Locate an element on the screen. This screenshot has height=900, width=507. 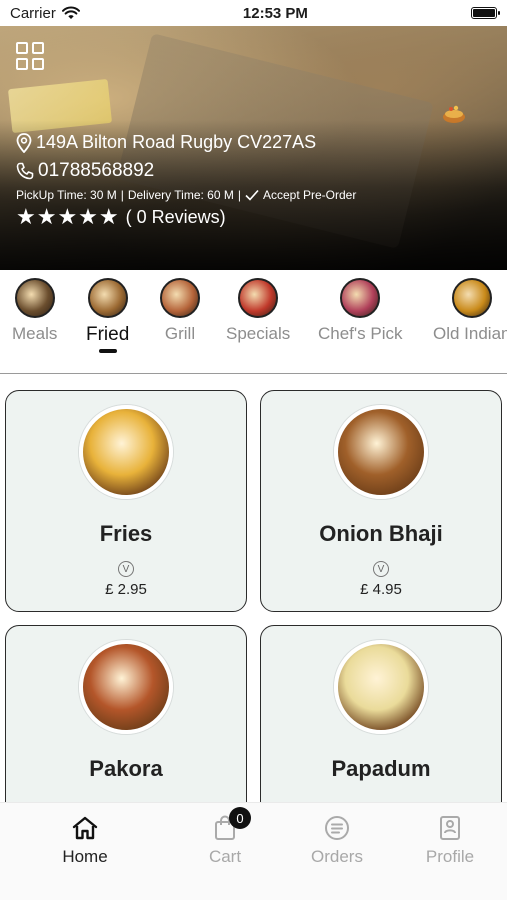
menu-grid-icon is located at coordinates (30, 56).